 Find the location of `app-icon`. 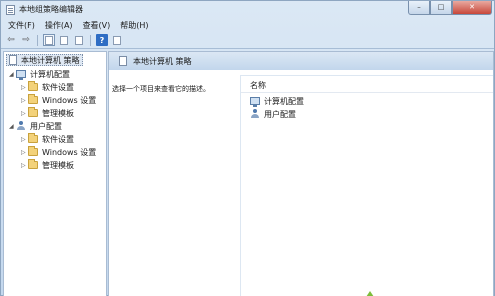

app-icon is located at coordinates (10, 10).